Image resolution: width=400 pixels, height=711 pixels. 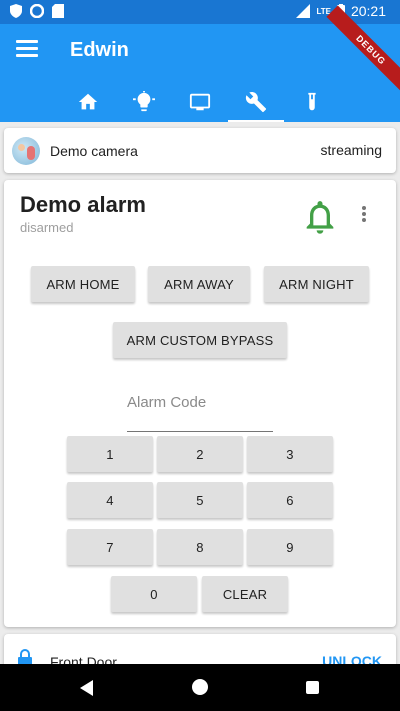 I want to click on system-nav-bar, so click(x=200, y=687).